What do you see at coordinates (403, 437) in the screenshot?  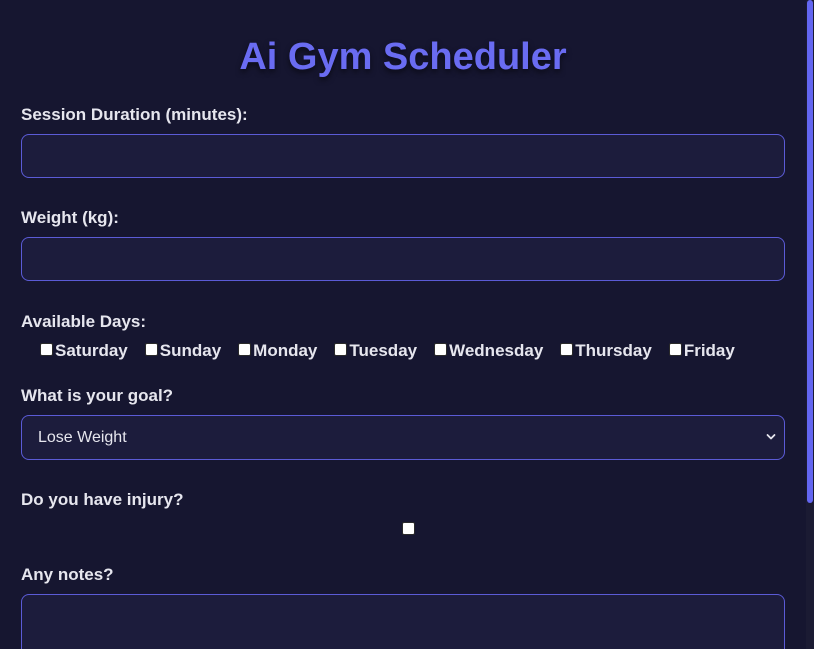 I see `goal-select: Lose Weight` at bounding box center [403, 437].